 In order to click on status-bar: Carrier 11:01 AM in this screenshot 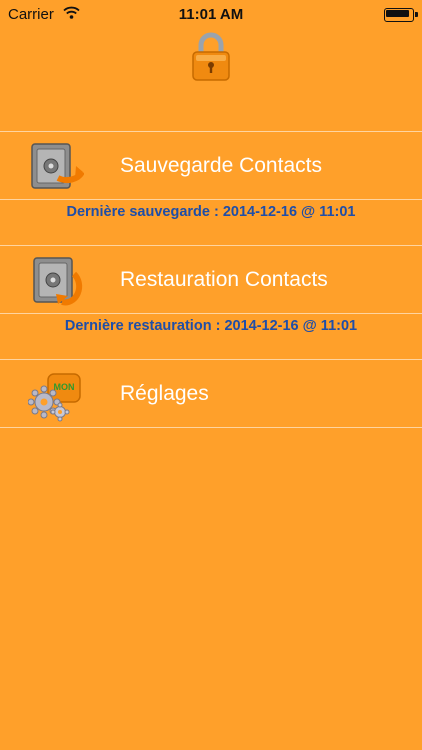, I will do `click(211, 15)`.